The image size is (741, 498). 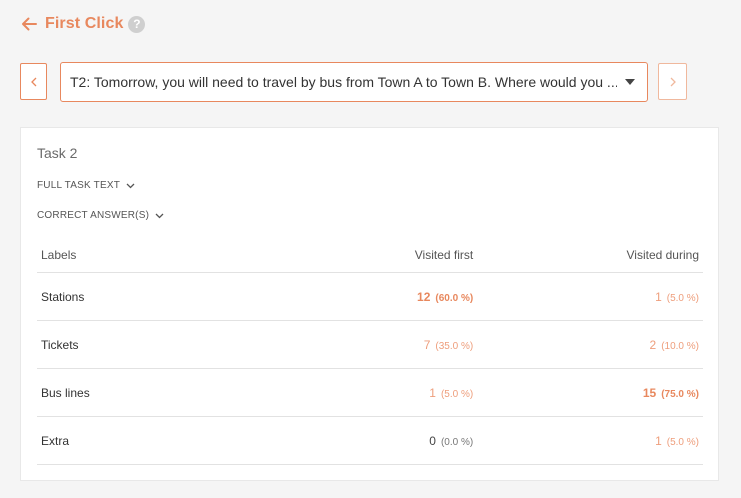 I want to click on table-header-row: Labels Visited first Visited during, so click(x=370, y=255).